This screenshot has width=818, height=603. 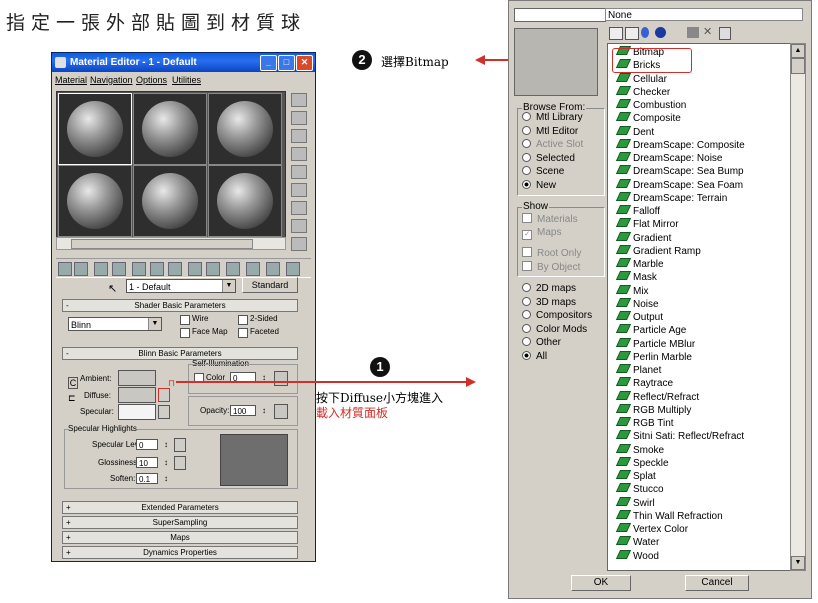 What do you see at coordinates (286, 63) in the screenshot?
I see `maximize-button: □` at bounding box center [286, 63].